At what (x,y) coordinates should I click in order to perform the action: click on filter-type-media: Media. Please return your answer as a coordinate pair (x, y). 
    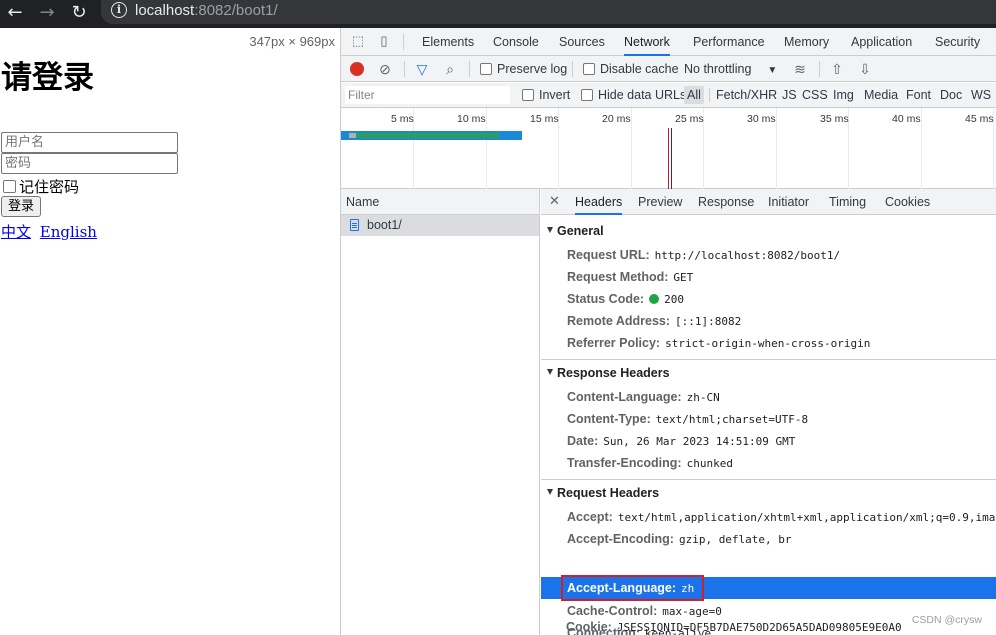
    Looking at the image, I should click on (881, 95).